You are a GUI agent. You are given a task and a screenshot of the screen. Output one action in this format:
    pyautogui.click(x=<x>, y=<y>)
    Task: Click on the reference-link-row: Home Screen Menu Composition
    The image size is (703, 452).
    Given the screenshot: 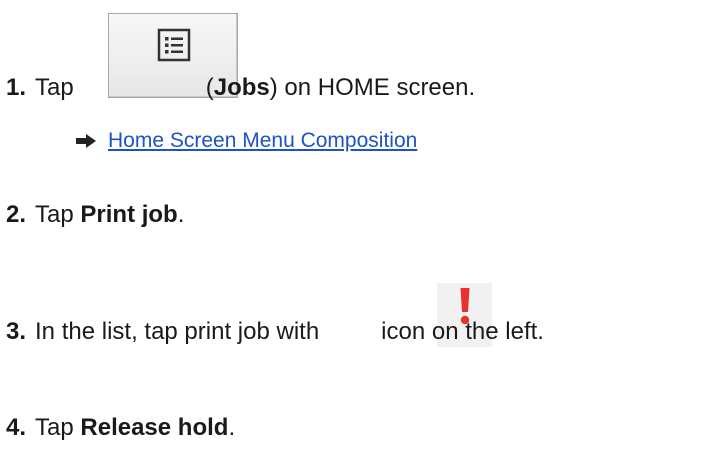 What is the action you would take?
    pyautogui.click(x=246, y=141)
    